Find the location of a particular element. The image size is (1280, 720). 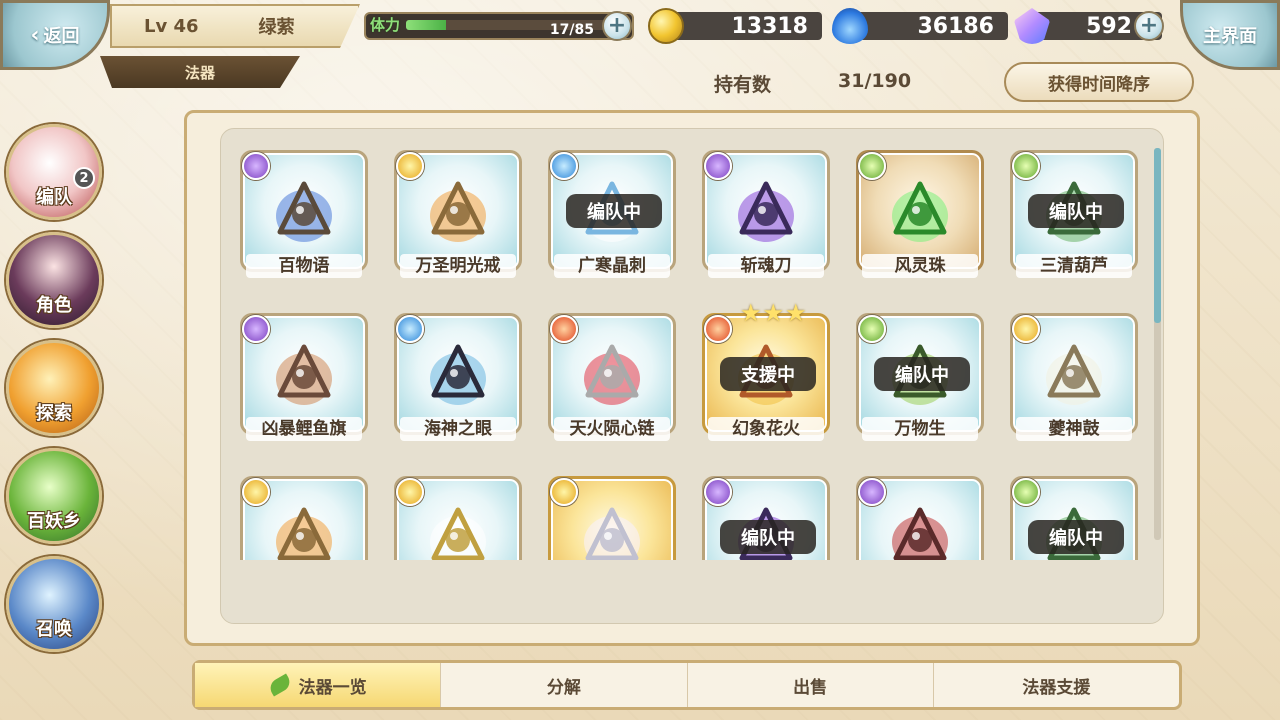

item-card: 万圣明光戒 is located at coordinates (458, 215).